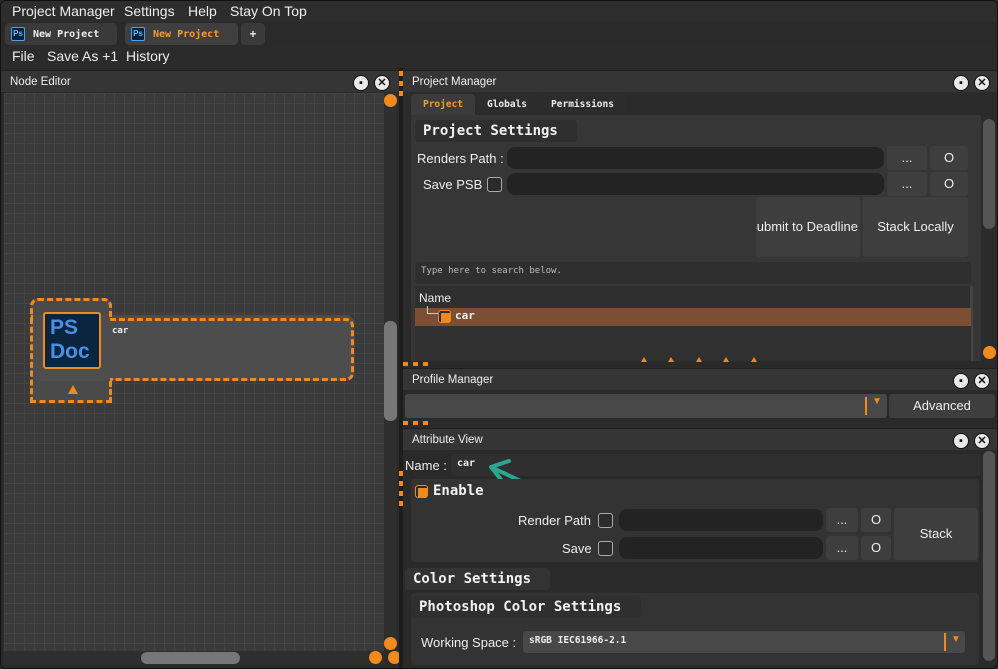  What do you see at coordinates (605, 548) in the screenshot?
I see `save-checkbox` at bounding box center [605, 548].